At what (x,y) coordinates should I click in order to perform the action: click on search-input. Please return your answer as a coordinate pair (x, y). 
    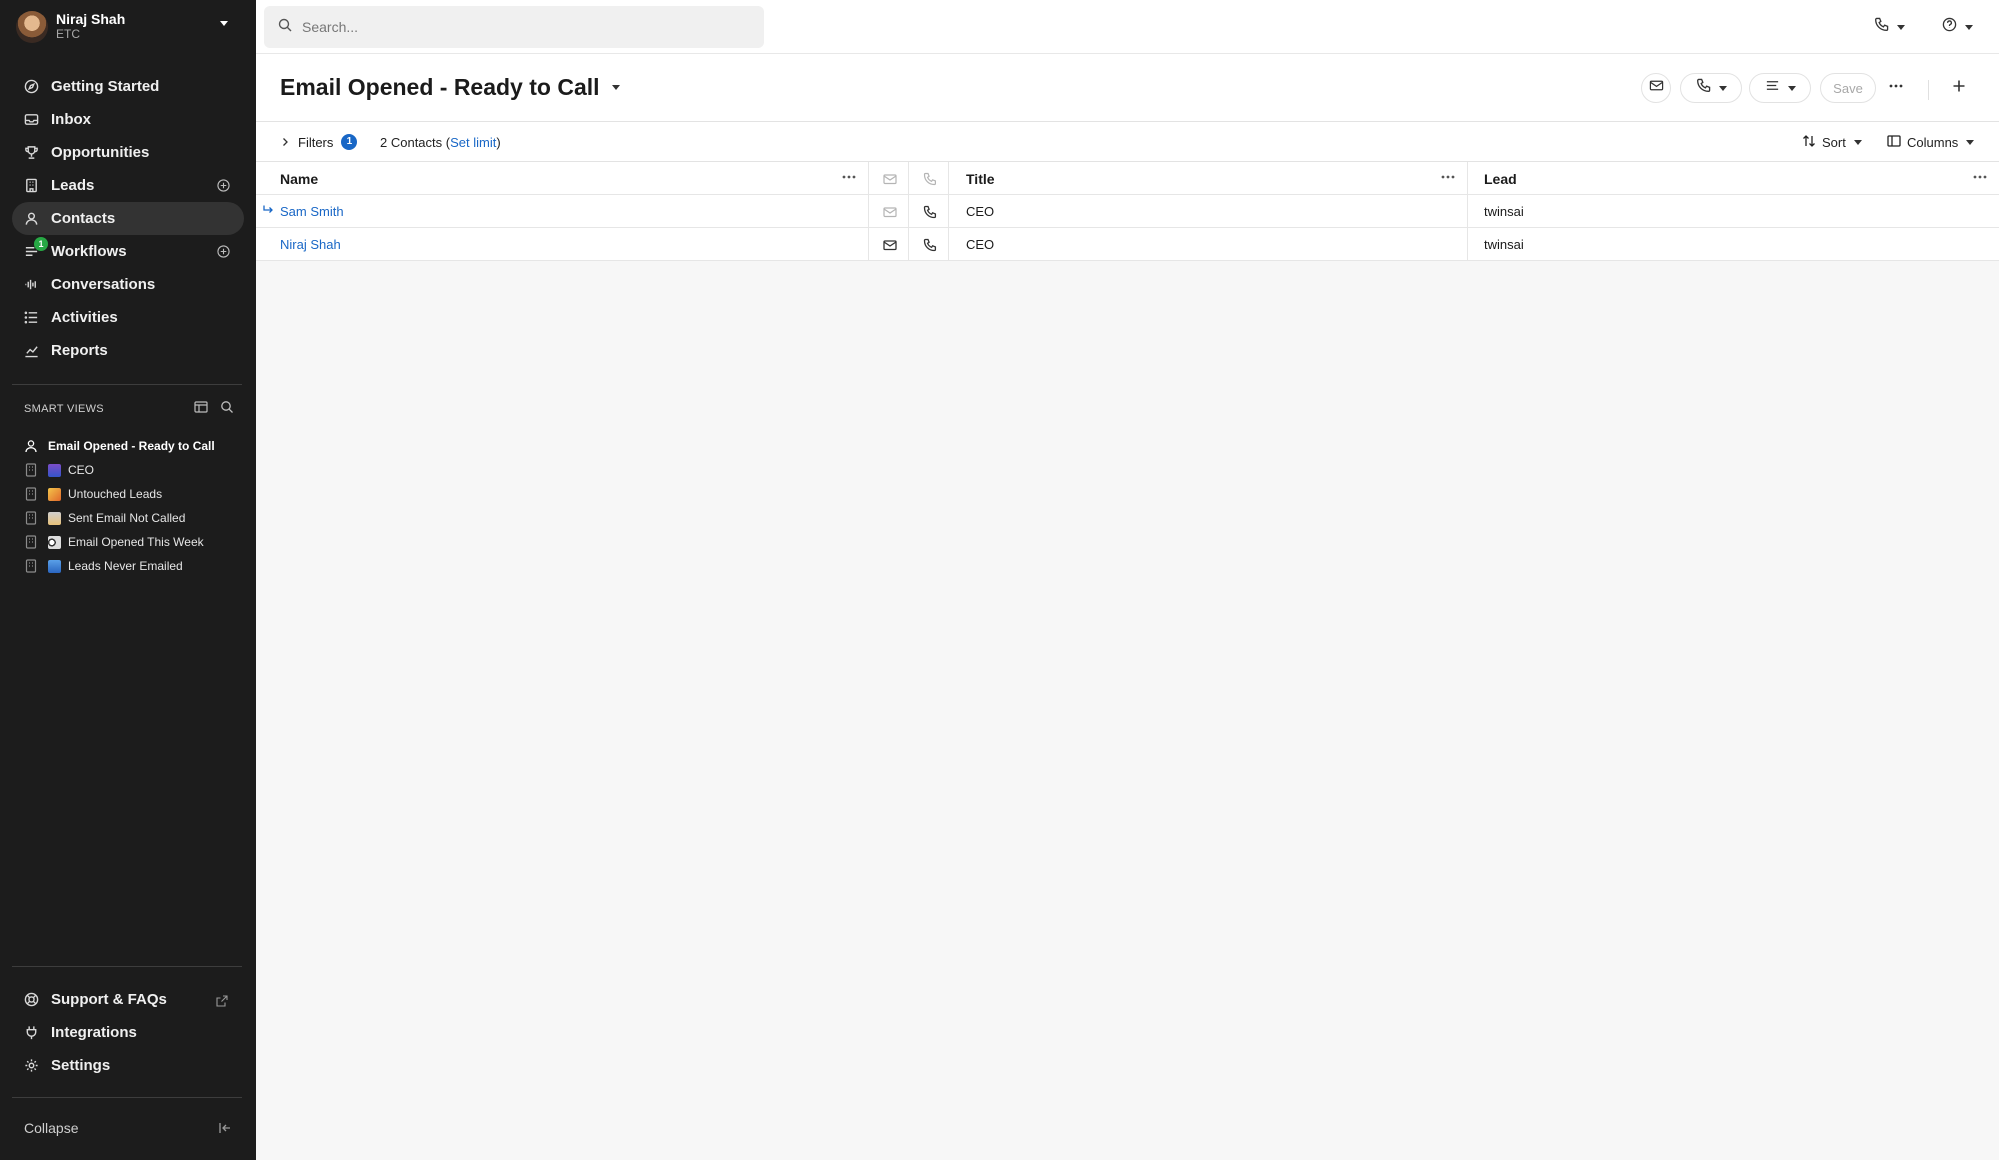
    Looking at the image, I should click on (522, 27).